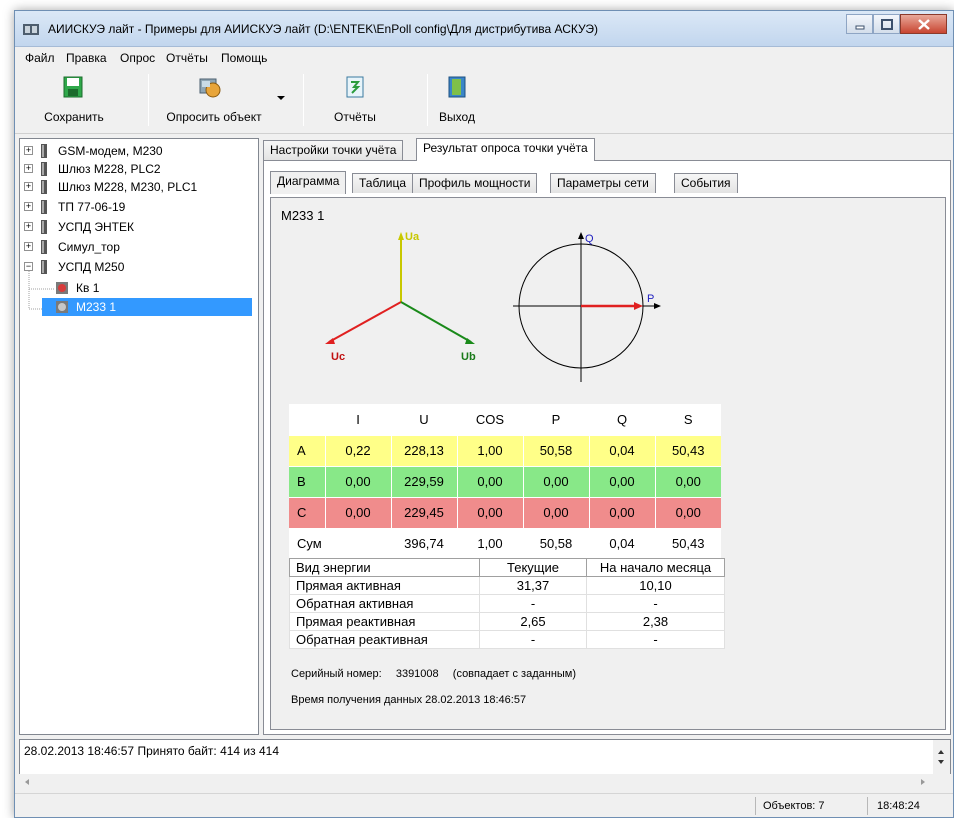 This screenshot has width=954, height=818. I want to click on table-header: Вид энергии, so click(384, 567).